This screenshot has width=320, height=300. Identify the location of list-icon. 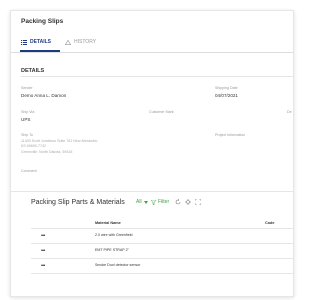
(24, 42).